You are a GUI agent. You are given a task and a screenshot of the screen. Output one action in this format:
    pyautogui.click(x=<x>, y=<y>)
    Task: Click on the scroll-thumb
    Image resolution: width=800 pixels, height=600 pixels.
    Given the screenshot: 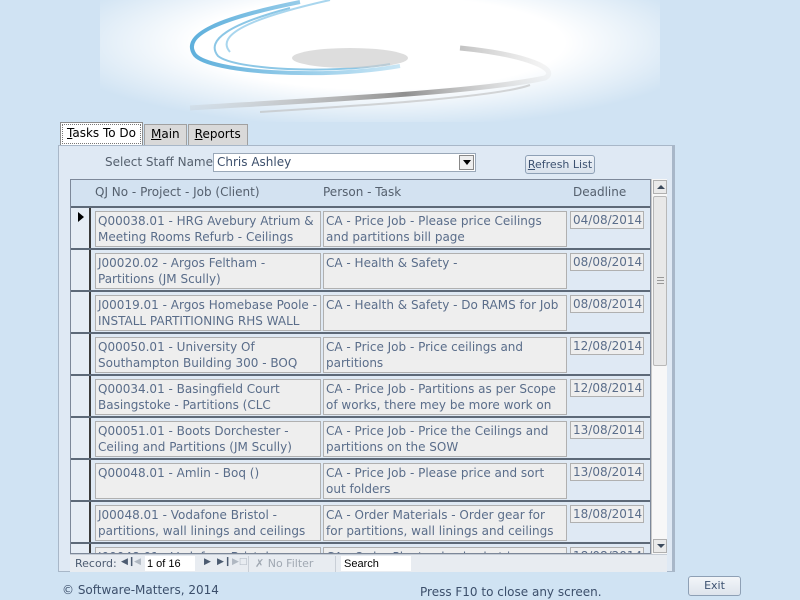 What is the action you would take?
    pyautogui.click(x=660, y=281)
    